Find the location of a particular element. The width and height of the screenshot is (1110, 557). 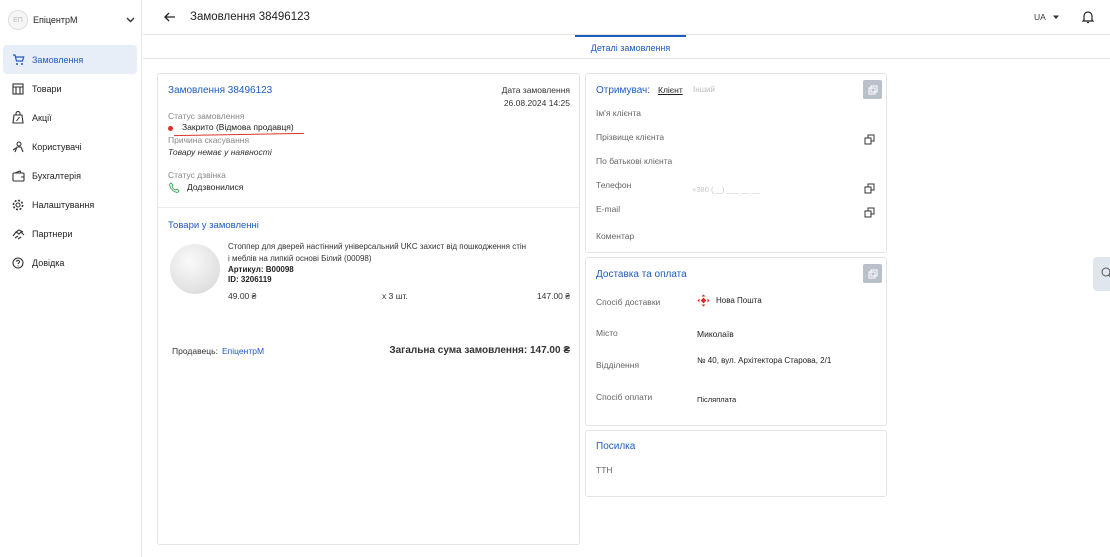

nova-poshta-logo-icon is located at coordinates (703, 300).